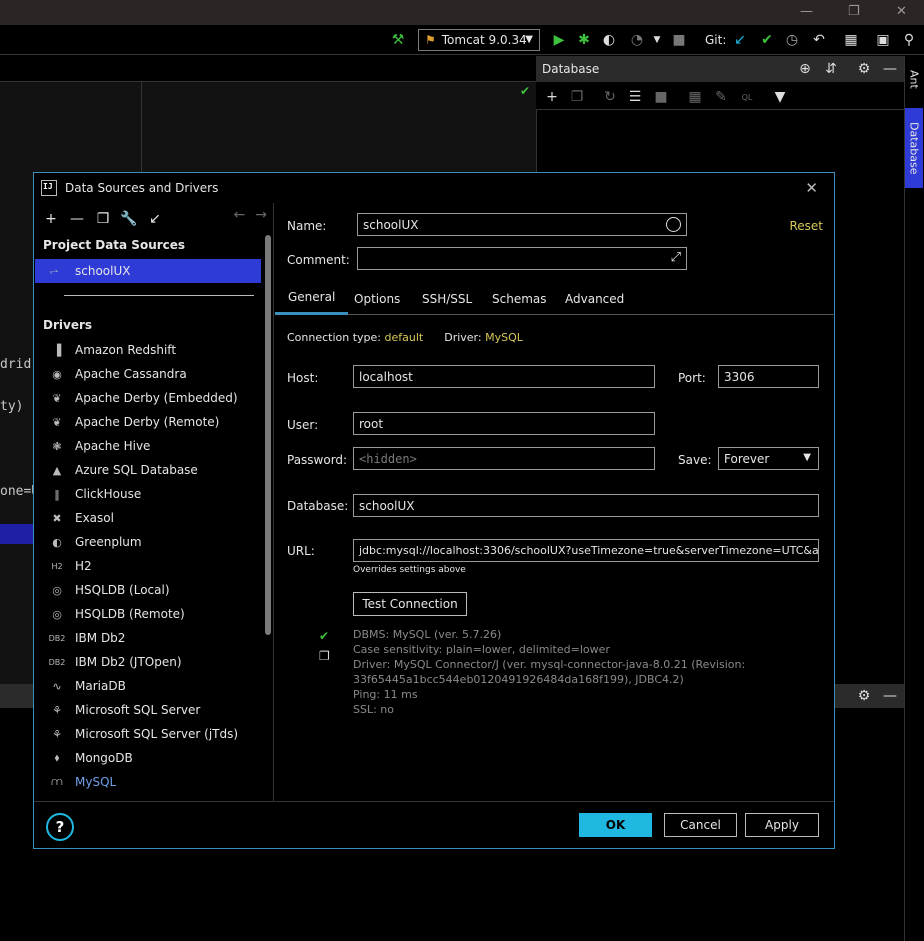 Image resolution: width=924 pixels, height=941 pixels. What do you see at coordinates (148, 271) in the screenshot?
I see `data-source-item: ⥋ schoolUX` at bounding box center [148, 271].